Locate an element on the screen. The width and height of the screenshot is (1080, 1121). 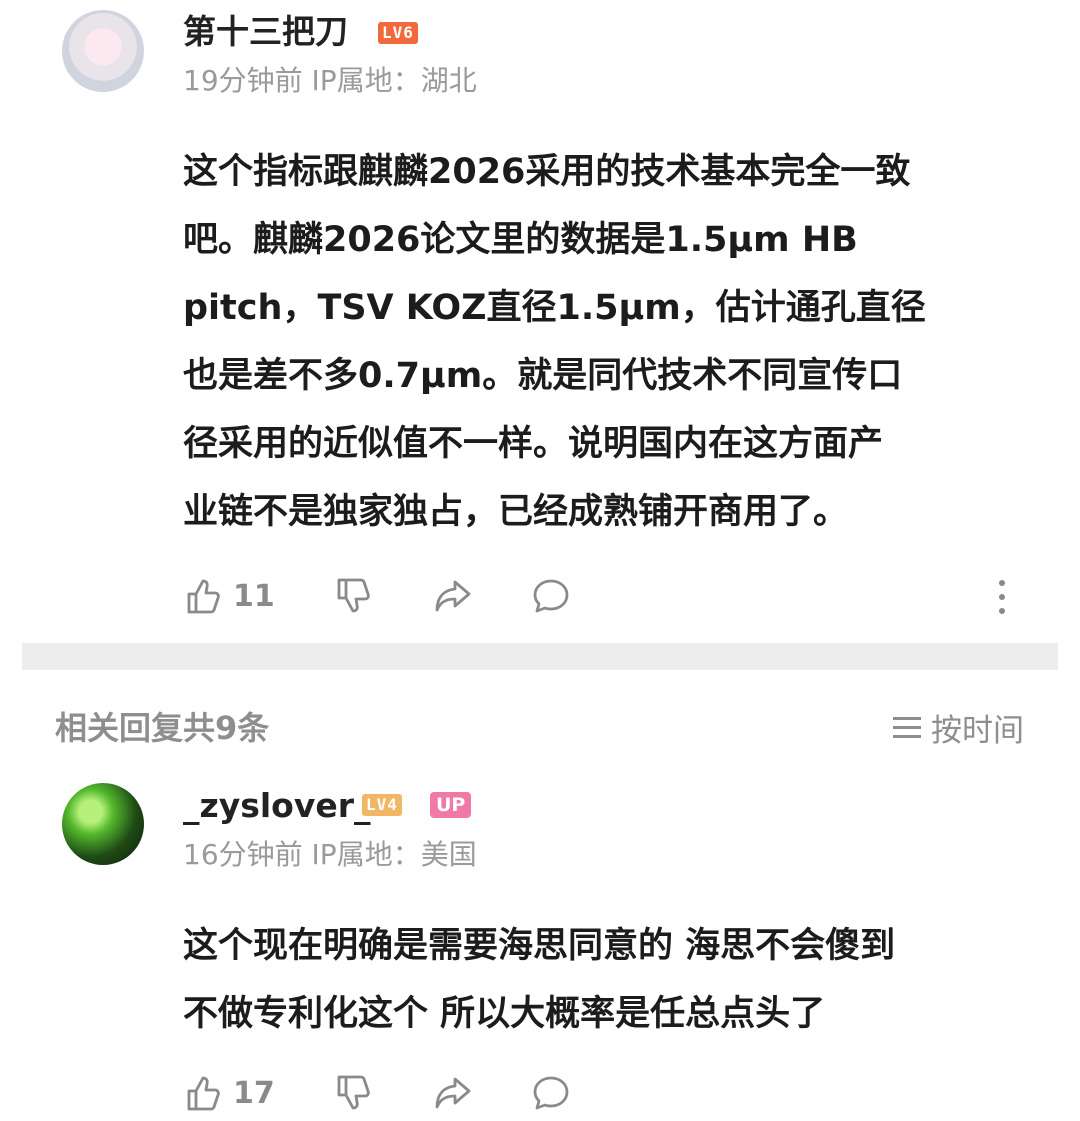
more-icon is located at coordinates (1002, 601).